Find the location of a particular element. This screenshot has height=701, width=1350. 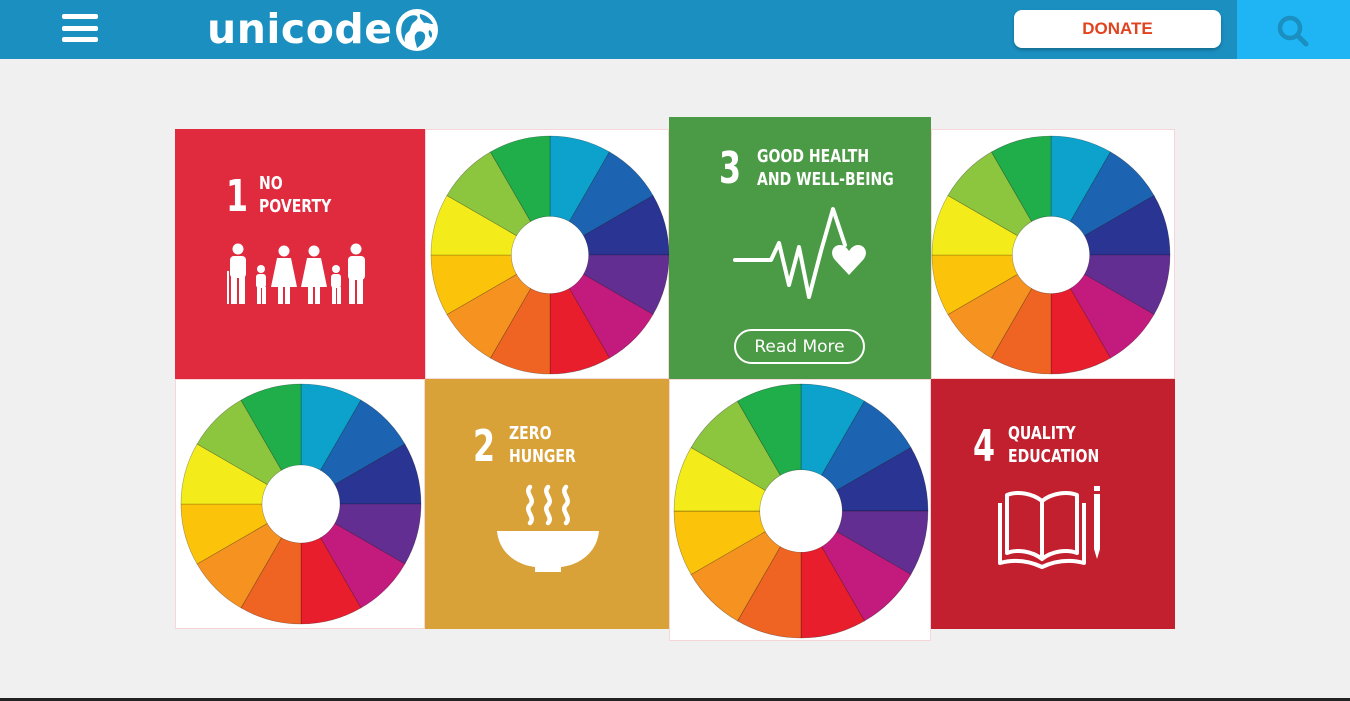

heartbeat-icon is located at coordinates (799, 253).